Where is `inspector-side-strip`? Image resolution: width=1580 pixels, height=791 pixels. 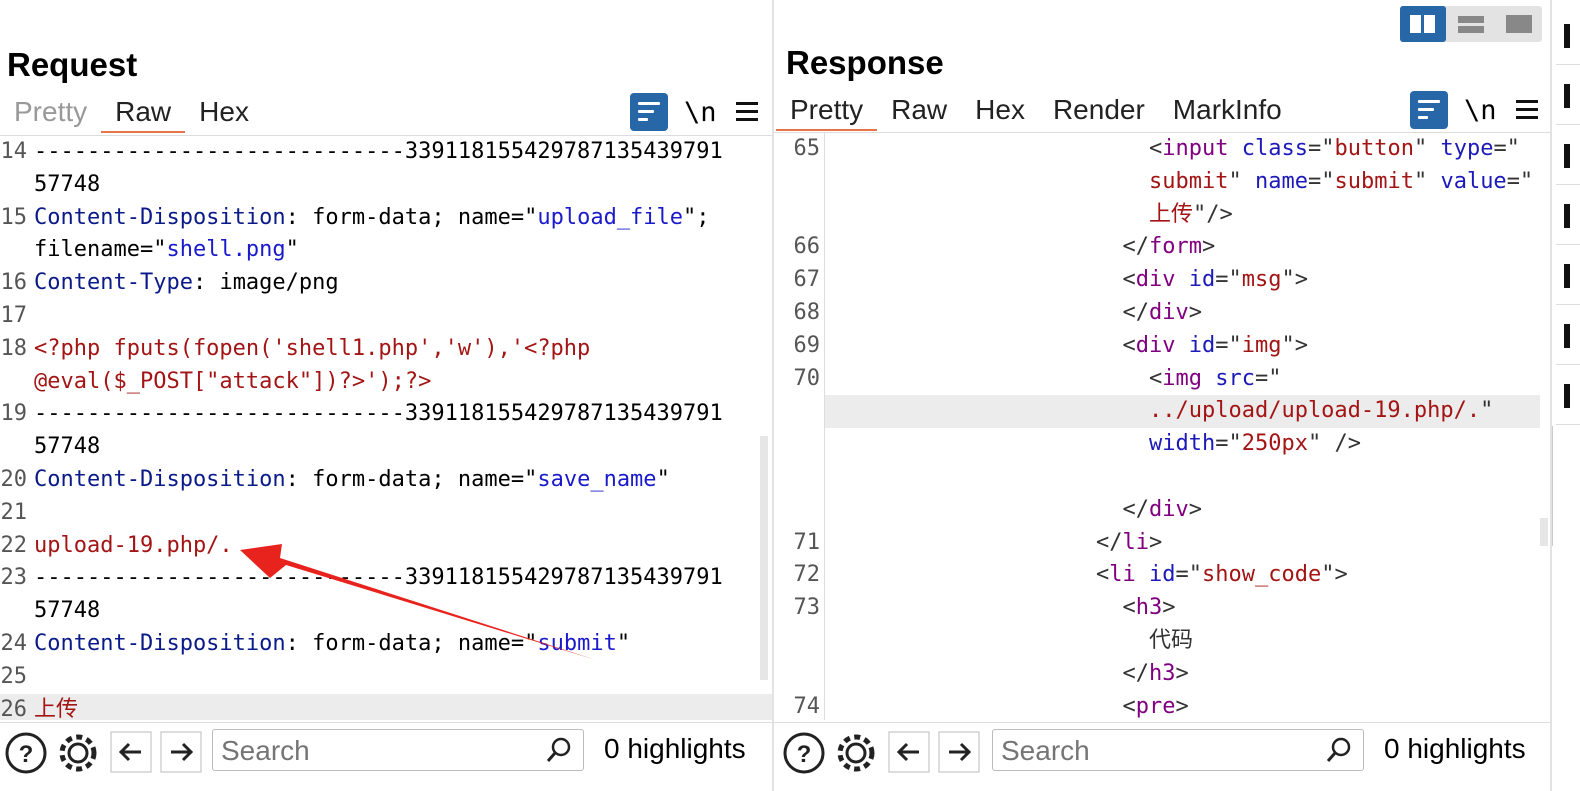 inspector-side-strip is located at coordinates (1565, 395).